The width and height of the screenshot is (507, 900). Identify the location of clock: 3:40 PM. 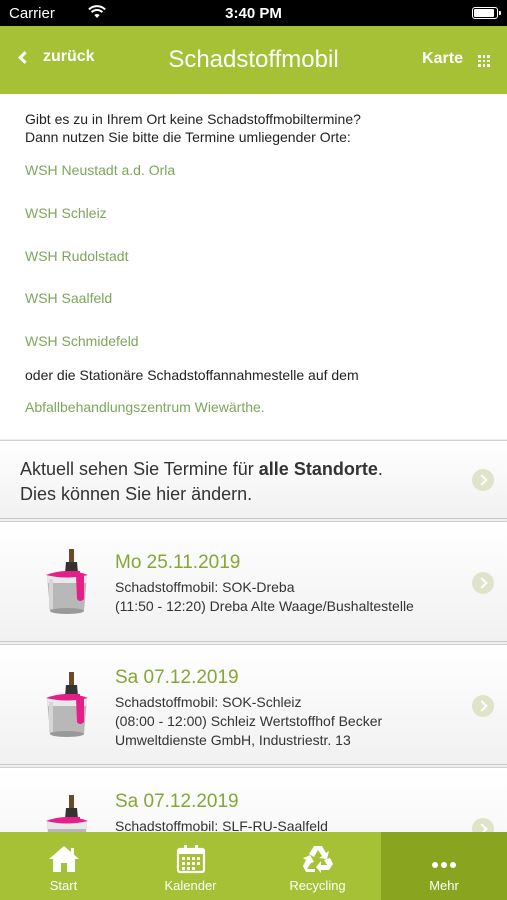
(253, 13).